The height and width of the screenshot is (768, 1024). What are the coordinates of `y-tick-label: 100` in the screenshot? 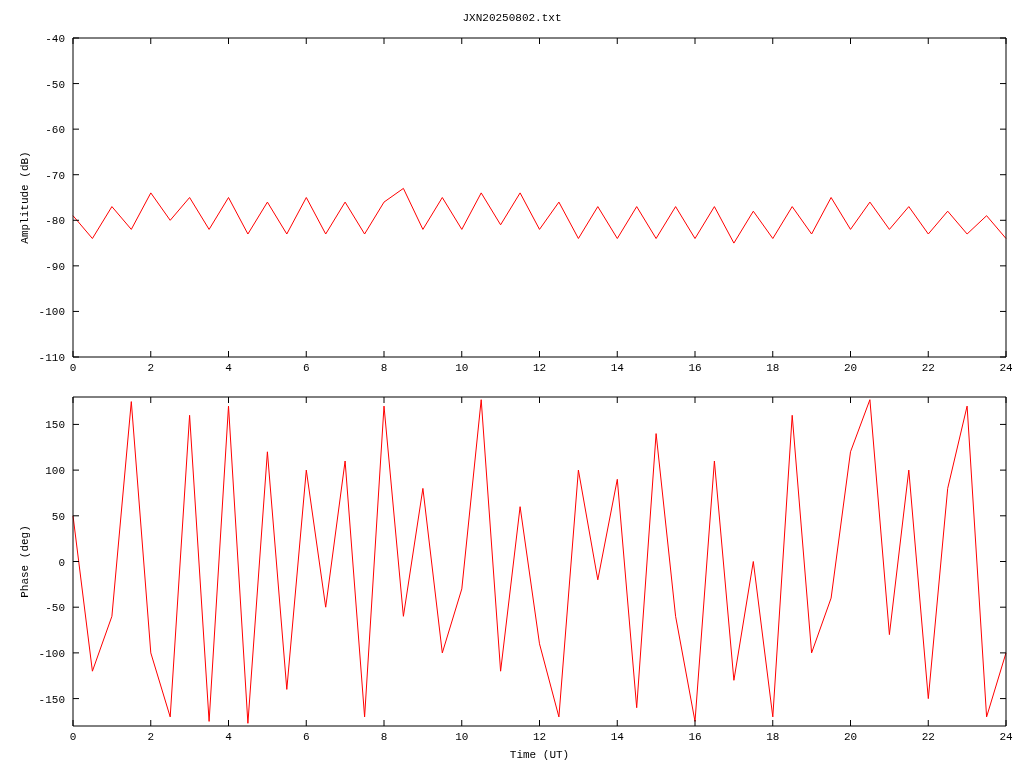 It's located at (55, 471).